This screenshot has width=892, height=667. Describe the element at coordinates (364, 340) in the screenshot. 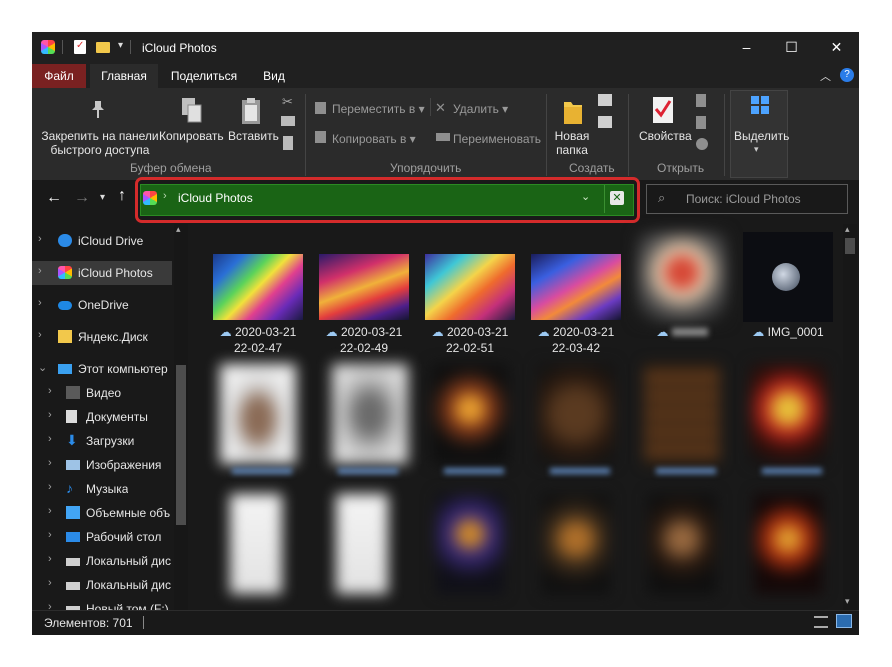

I see `file-name: ☁ 2020-03-21 22-02-49` at that location.